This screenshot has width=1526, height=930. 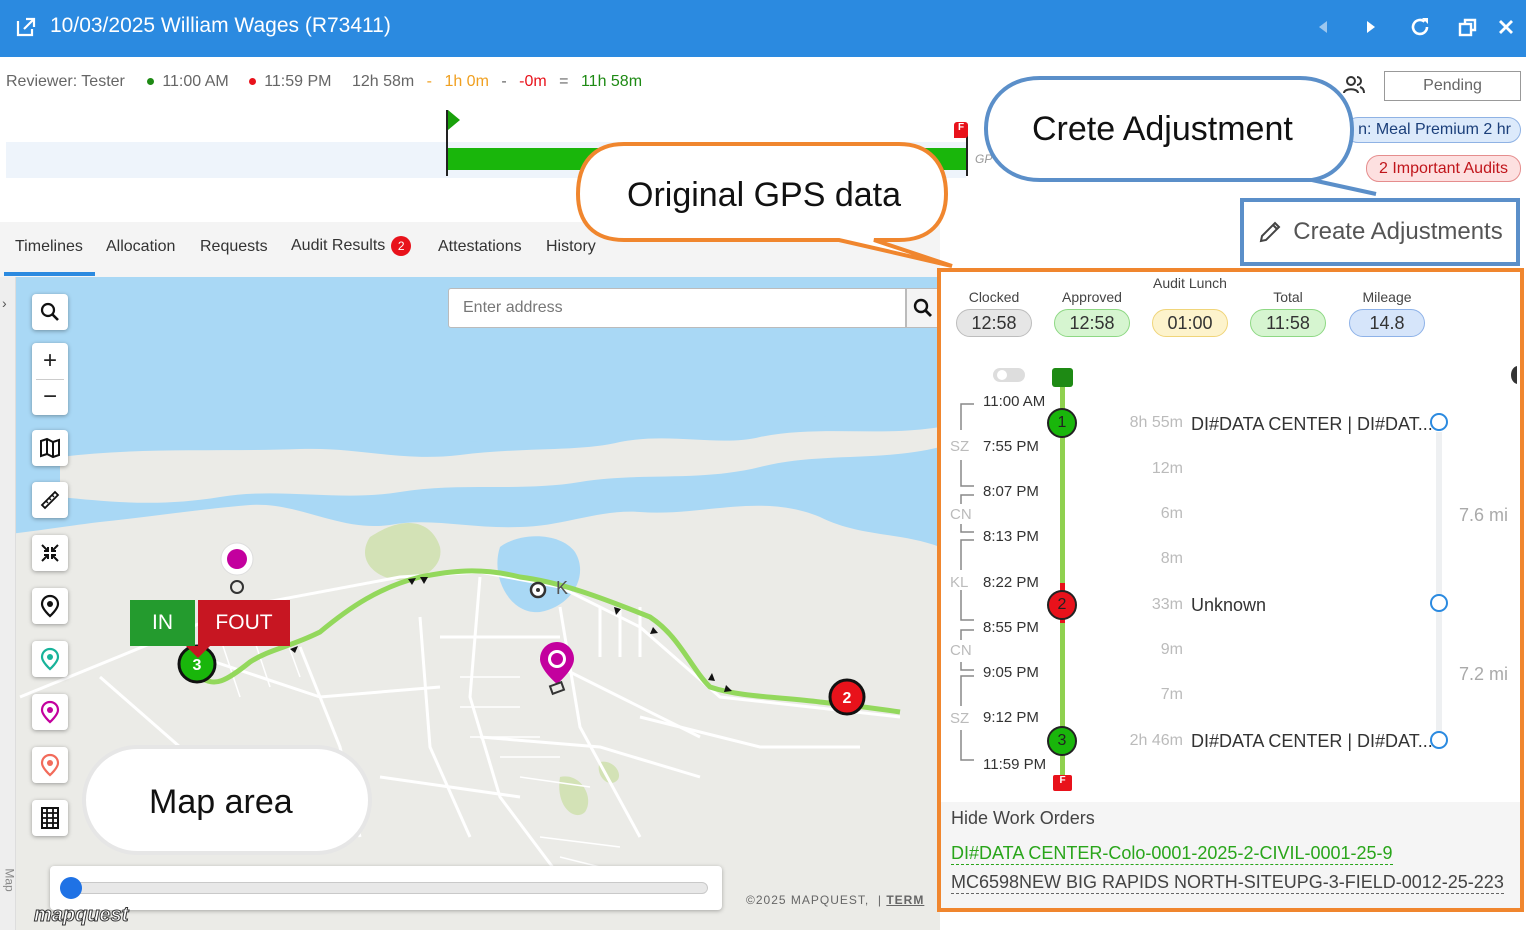 I want to click on tab-label: Audit Results, so click(x=338, y=246).